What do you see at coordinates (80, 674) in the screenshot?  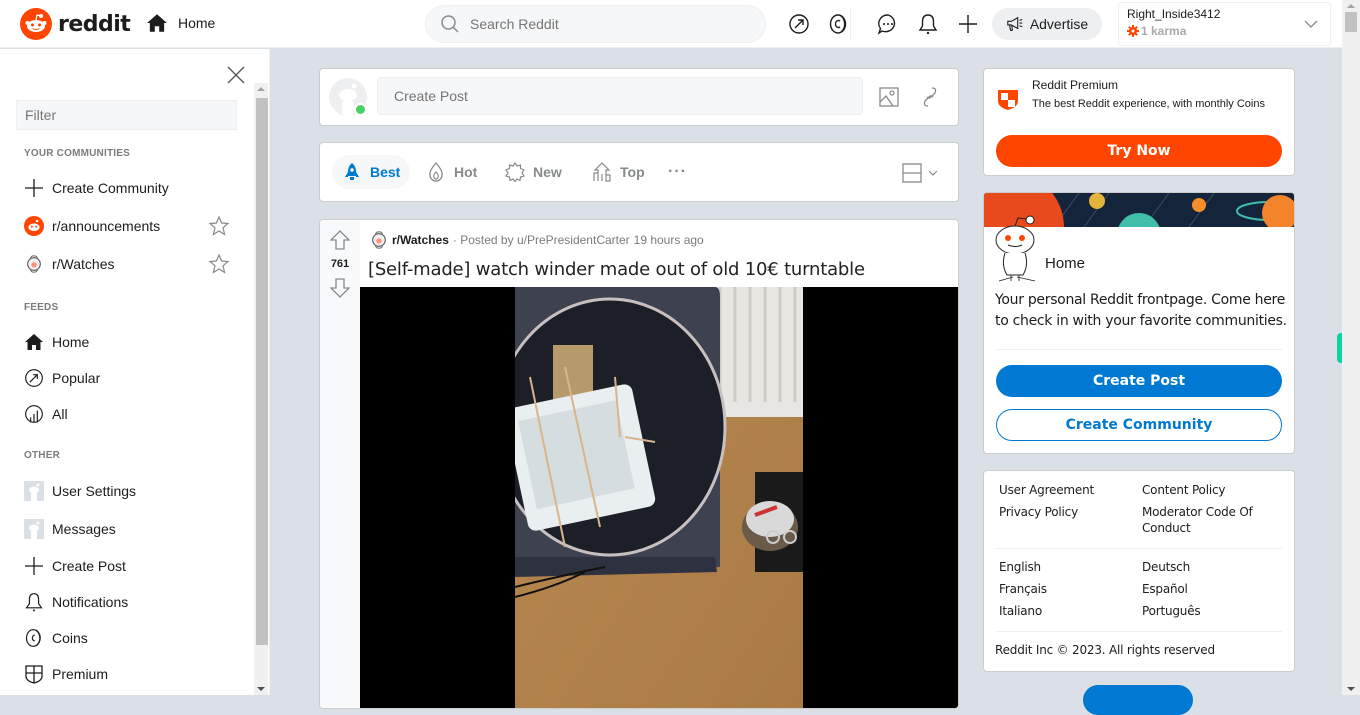 I see `sidebar-item-label: Premium` at bounding box center [80, 674].